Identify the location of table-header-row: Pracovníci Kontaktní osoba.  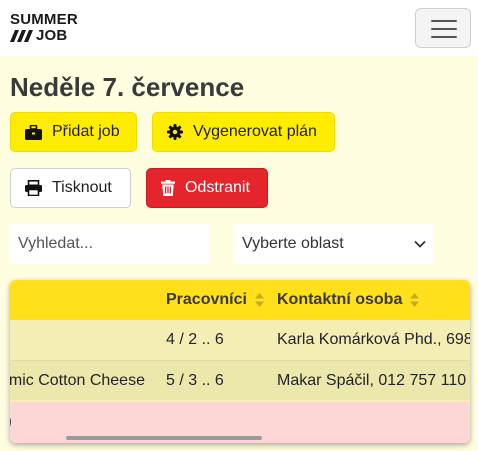
(240, 300).